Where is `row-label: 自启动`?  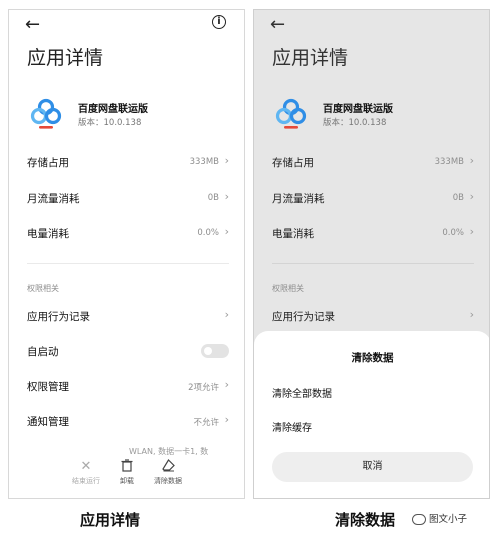
row-label: 自启动 is located at coordinates (43, 352).